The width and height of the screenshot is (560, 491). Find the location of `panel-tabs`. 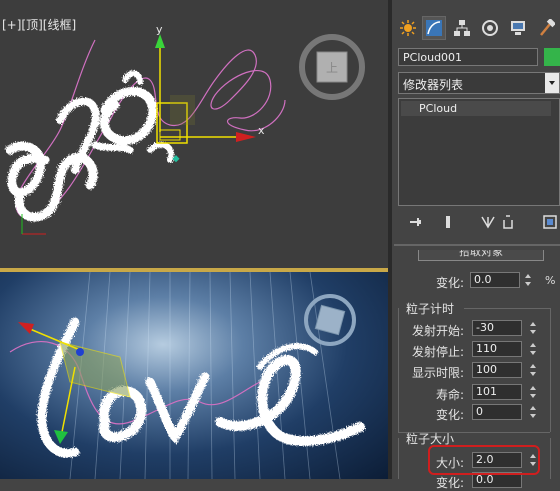

panel-tabs is located at coordinates (476, 26).